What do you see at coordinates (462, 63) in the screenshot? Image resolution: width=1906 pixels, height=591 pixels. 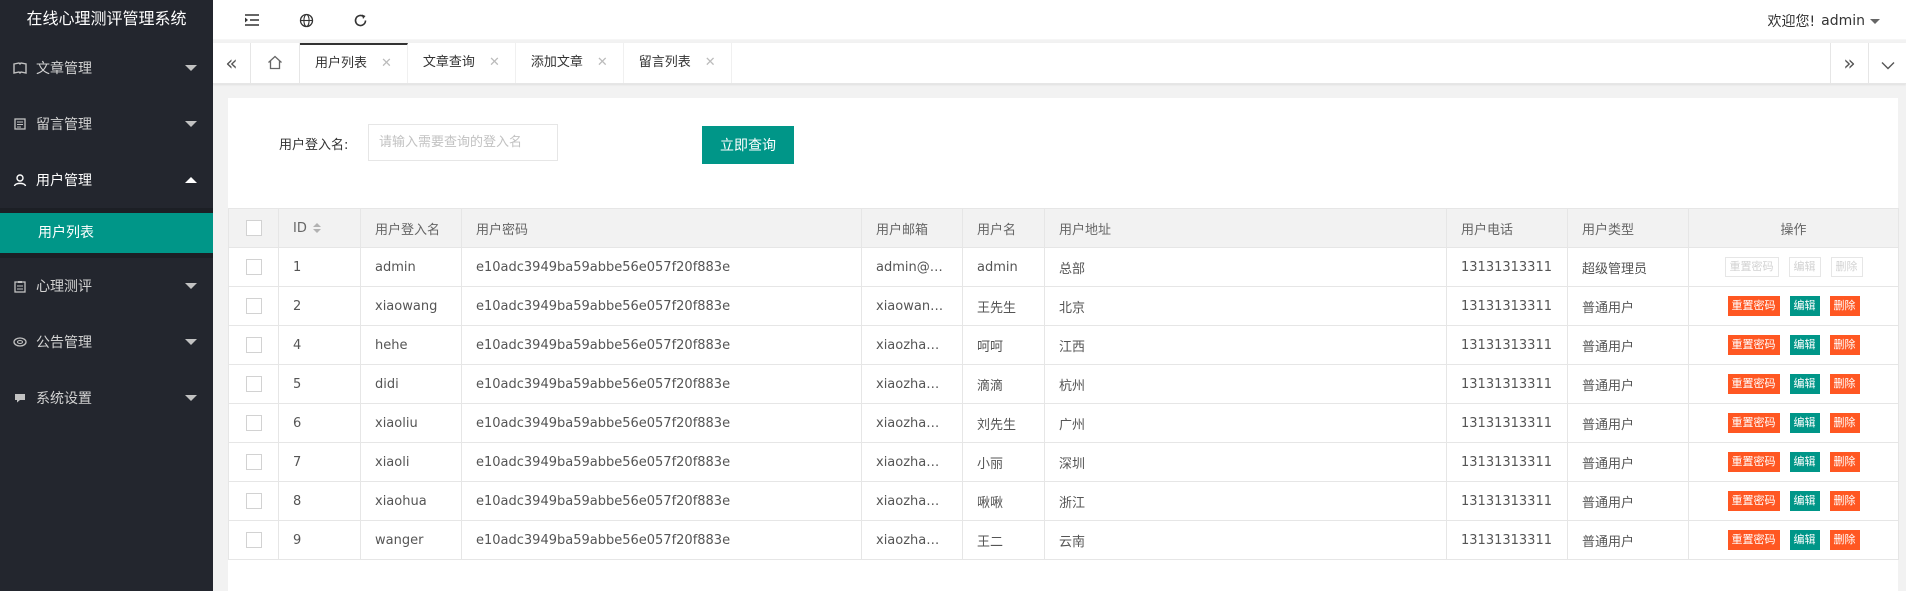 I see `tab-article-query: 文章查询 ✕` at bounding box center [462, 63].